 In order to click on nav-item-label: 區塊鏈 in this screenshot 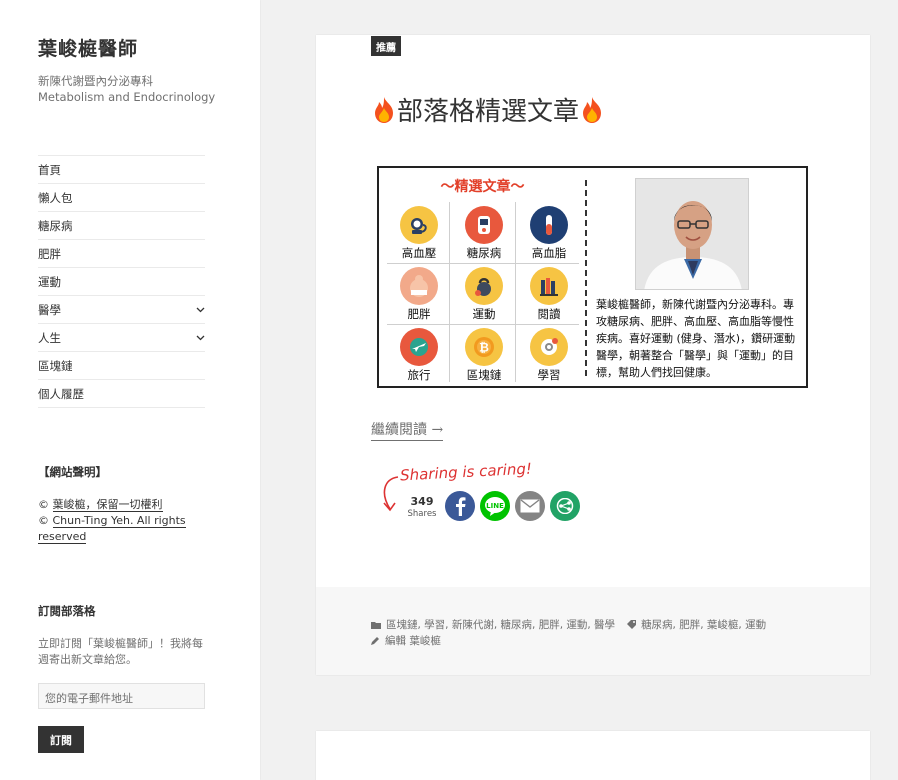, I will do `click(55, 365)`.